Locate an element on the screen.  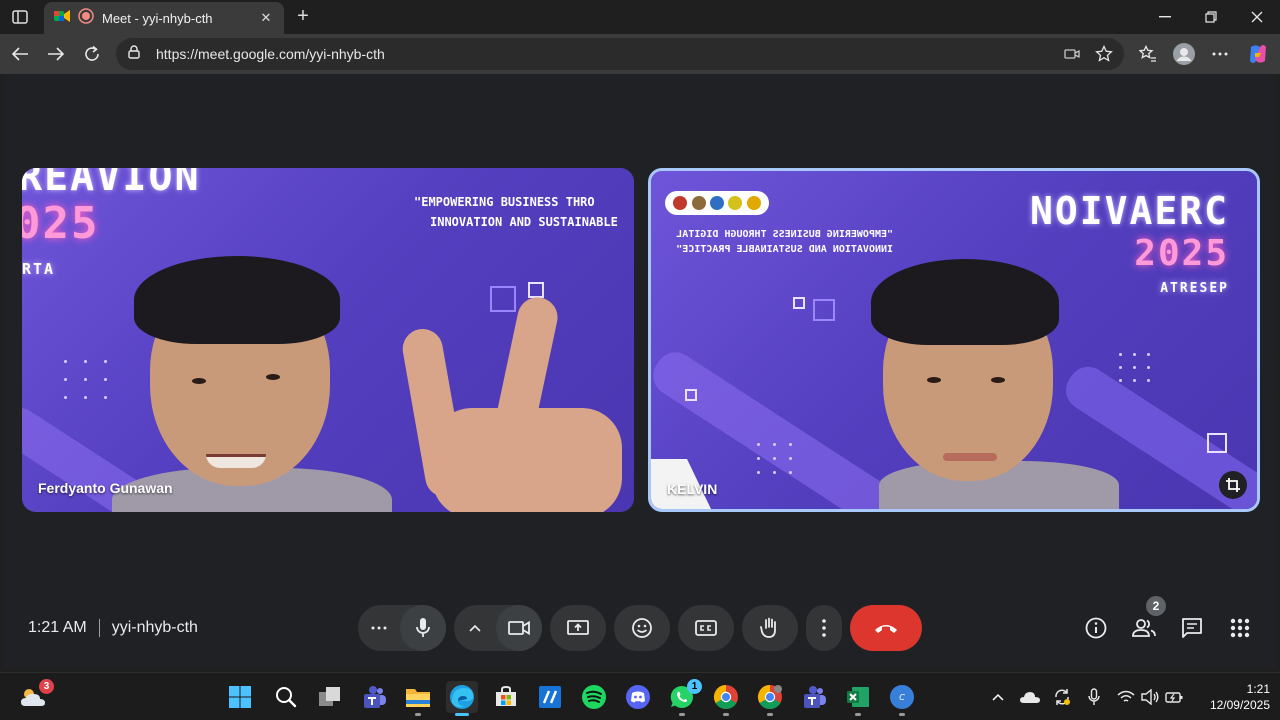
bg-tagline-line1: "EMPOWERING BUSINESS THRO is located at coordinates (504, 202).